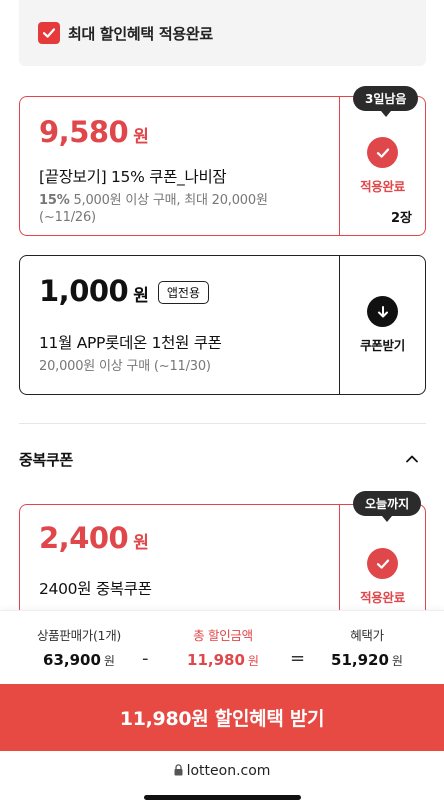 The width and height of the screenshot is (444, 810). I want to click on expiry-tooltip: 3일남음, so click(386, 101).